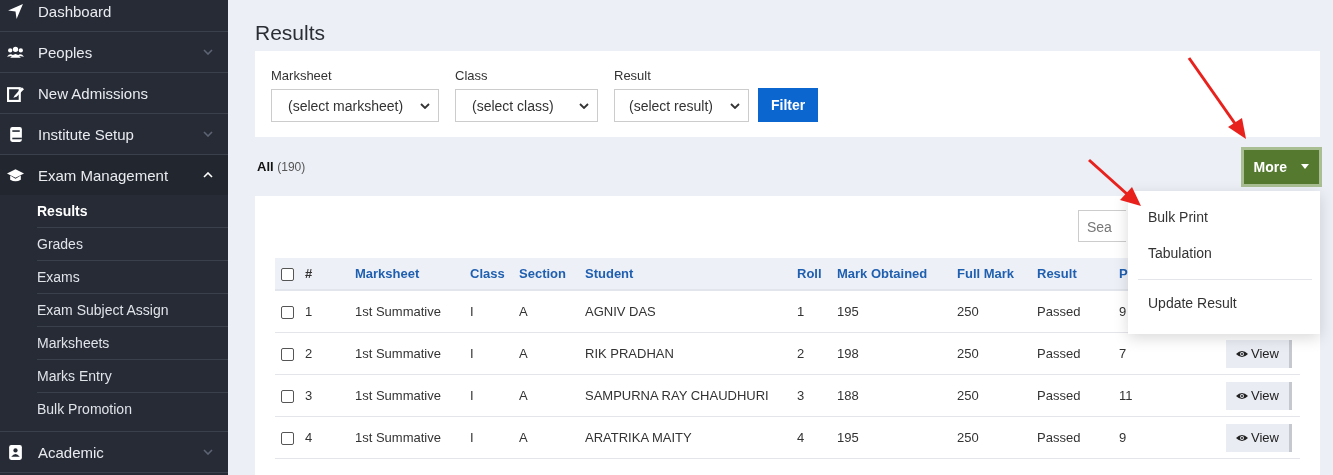 Image resolution: width=1333 pixels, height=475 pixels. Describe the element at coordinates (1224, 308) in the screenshot. I see `menu-item: Update Result` at that location.